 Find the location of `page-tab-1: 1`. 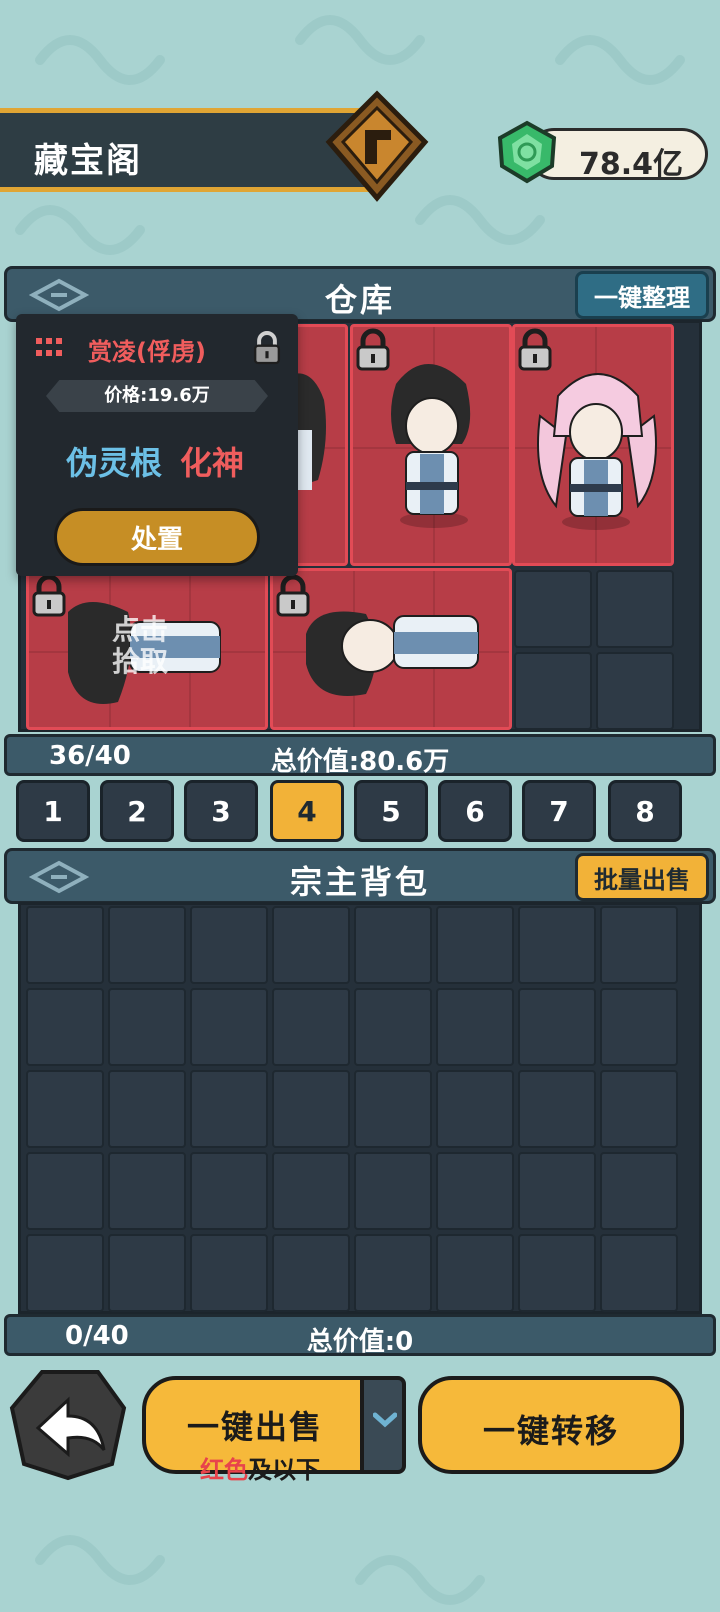

page-tab-1: 1 is located at coordinates (53, 811).